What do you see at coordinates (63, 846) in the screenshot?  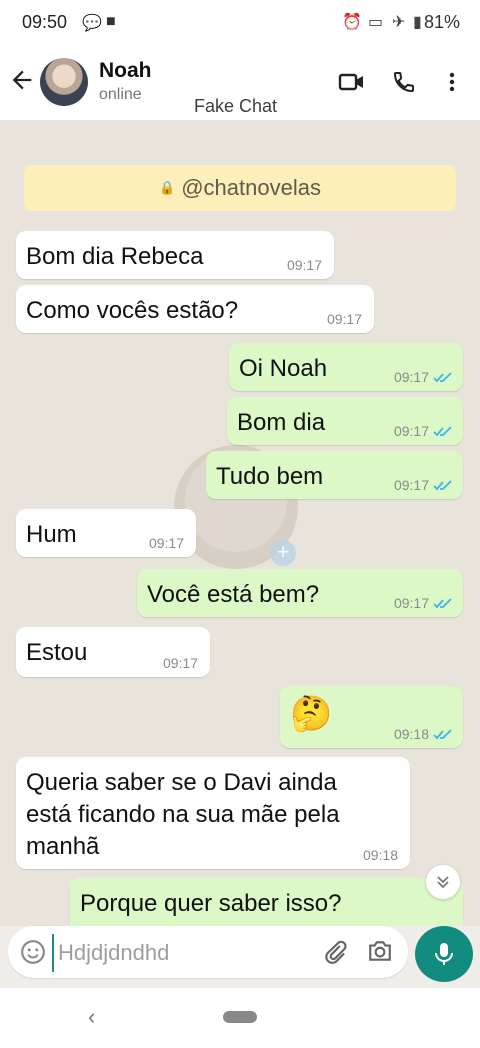 I see `message-text-line-3: manhã` at bounding box center [63, 846].